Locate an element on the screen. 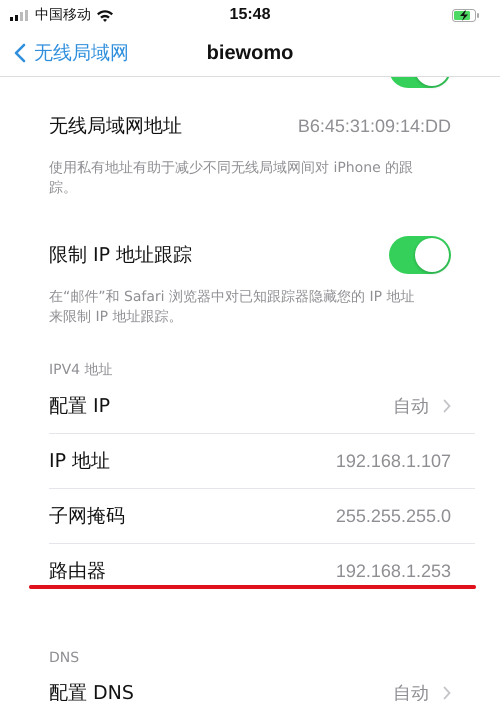 The image size is (500, 701). carrier-name: 中国移动 is located at coordinates (63, 15).